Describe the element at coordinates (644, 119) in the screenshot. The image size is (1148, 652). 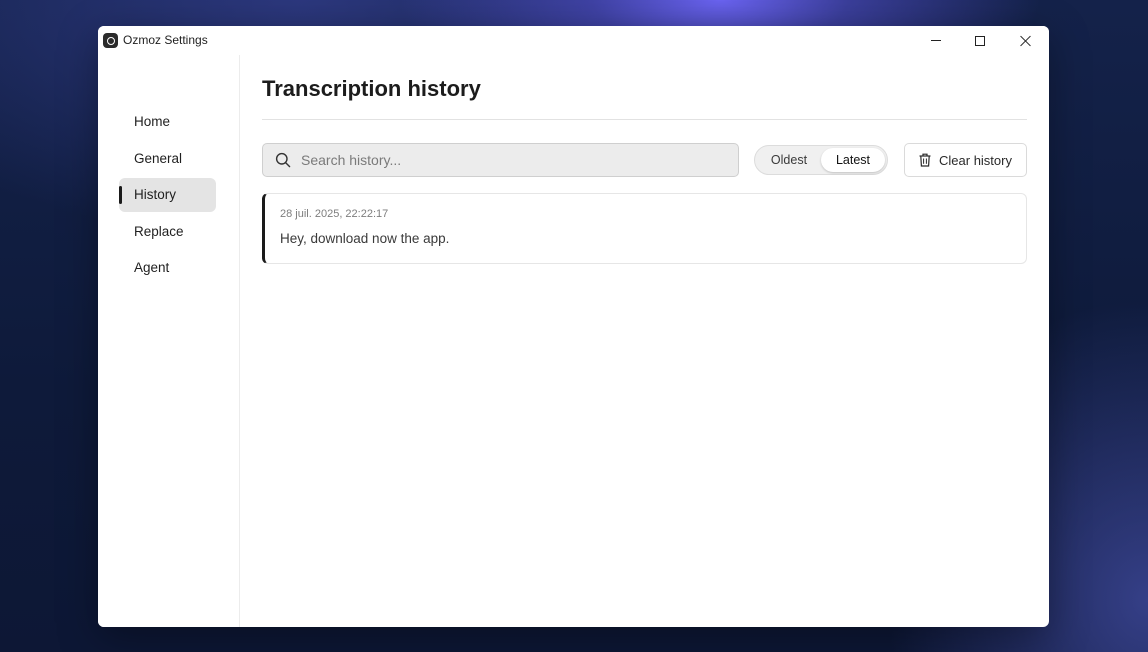
I see `title-divider` at that location.